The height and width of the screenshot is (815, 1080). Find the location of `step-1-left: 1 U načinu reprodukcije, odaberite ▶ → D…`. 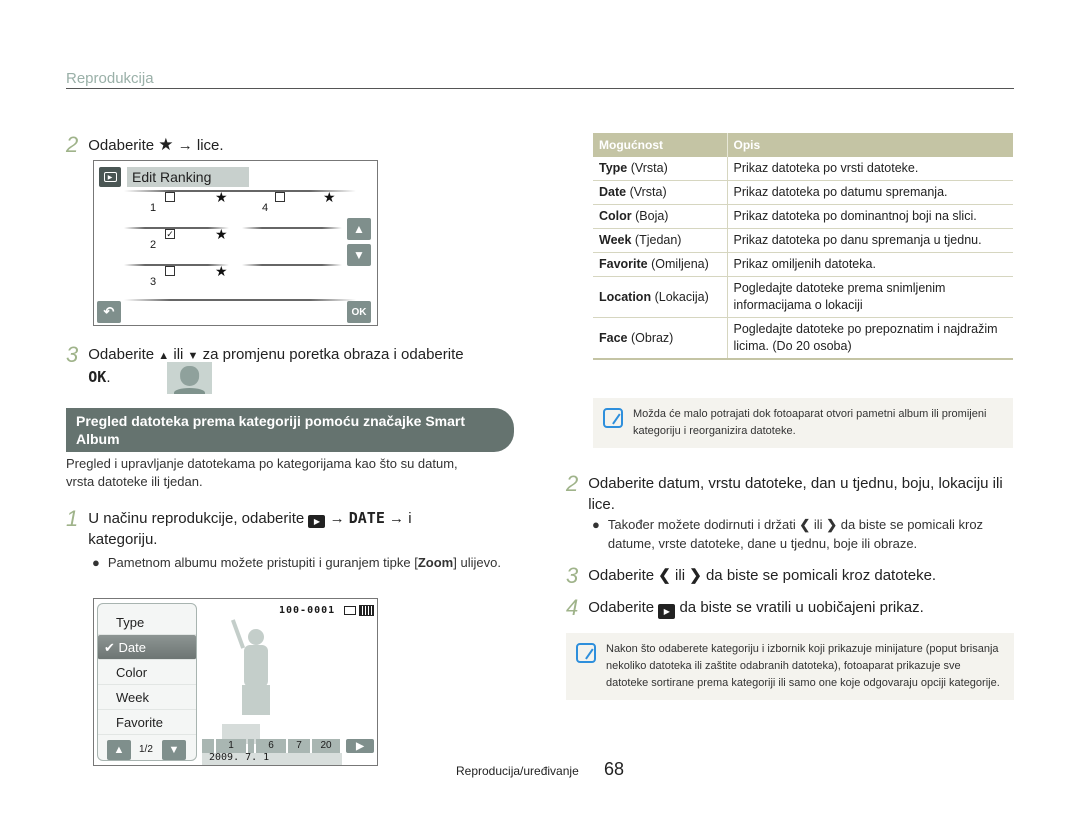

step-1-left: 1 U načinu reprodukcije, odaberite ▶ → D… is located at coordinates (291, 528).